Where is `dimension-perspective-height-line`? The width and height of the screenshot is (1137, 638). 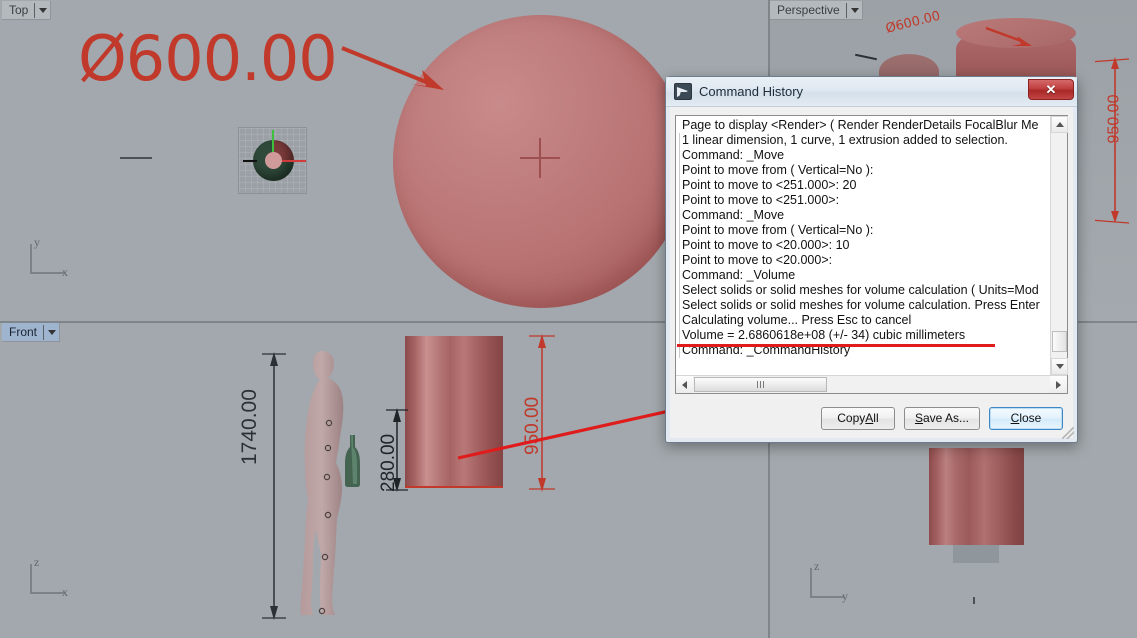 dimension-perspective-height-line is located at coordinates (1112, 140).